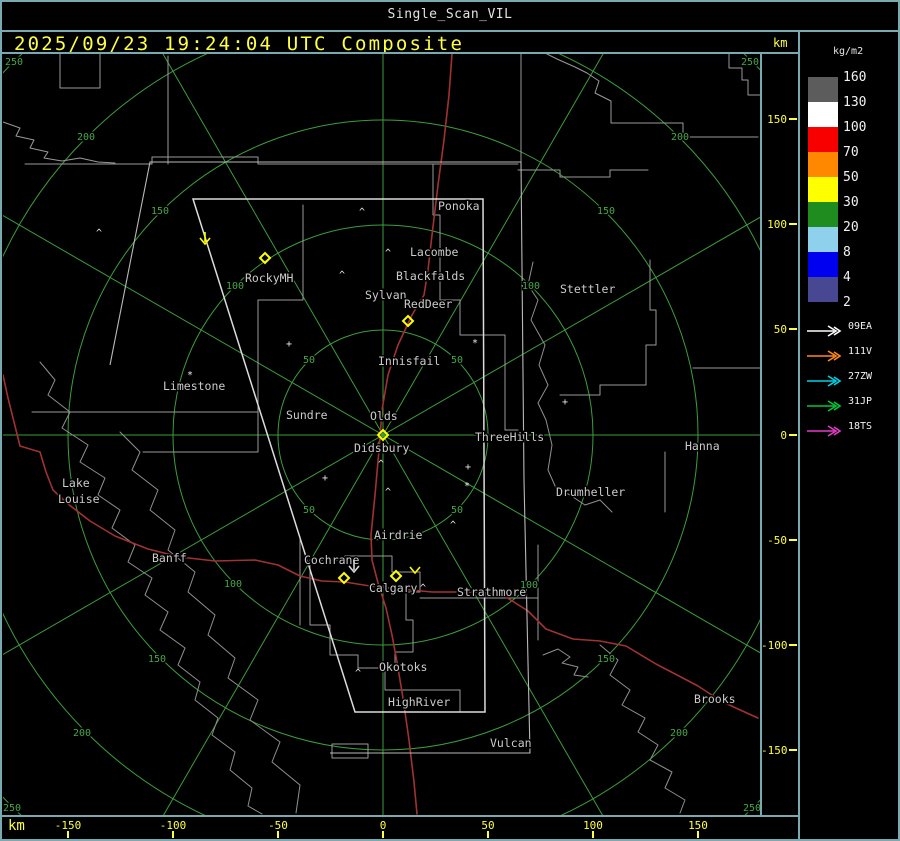 The width and height of the screenshot is (900, 841). Describe the element at coordinates (403, 667) in the screenshot. I see `city-label-okotoks: Okotoks` at that location.